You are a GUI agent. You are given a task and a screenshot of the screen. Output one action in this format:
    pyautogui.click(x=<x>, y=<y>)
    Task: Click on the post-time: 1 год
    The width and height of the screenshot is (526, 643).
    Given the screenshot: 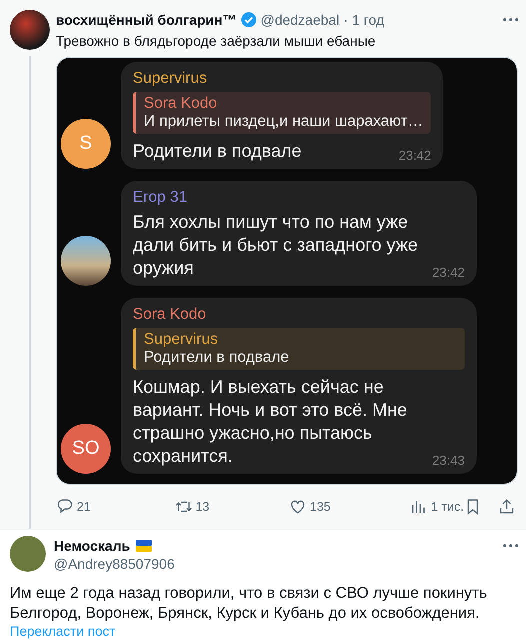 What is the action you would take?
    pyautogui.click(x=368, y=20)
    